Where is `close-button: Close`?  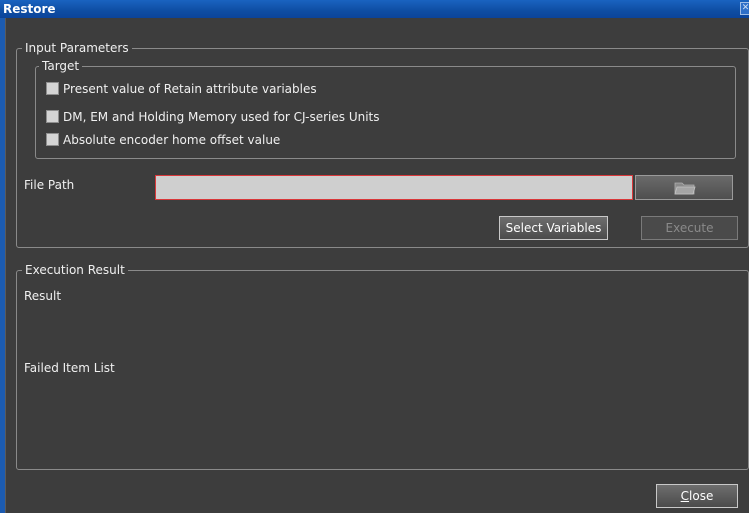 close-button: Close is located at coordinates (697, 496).